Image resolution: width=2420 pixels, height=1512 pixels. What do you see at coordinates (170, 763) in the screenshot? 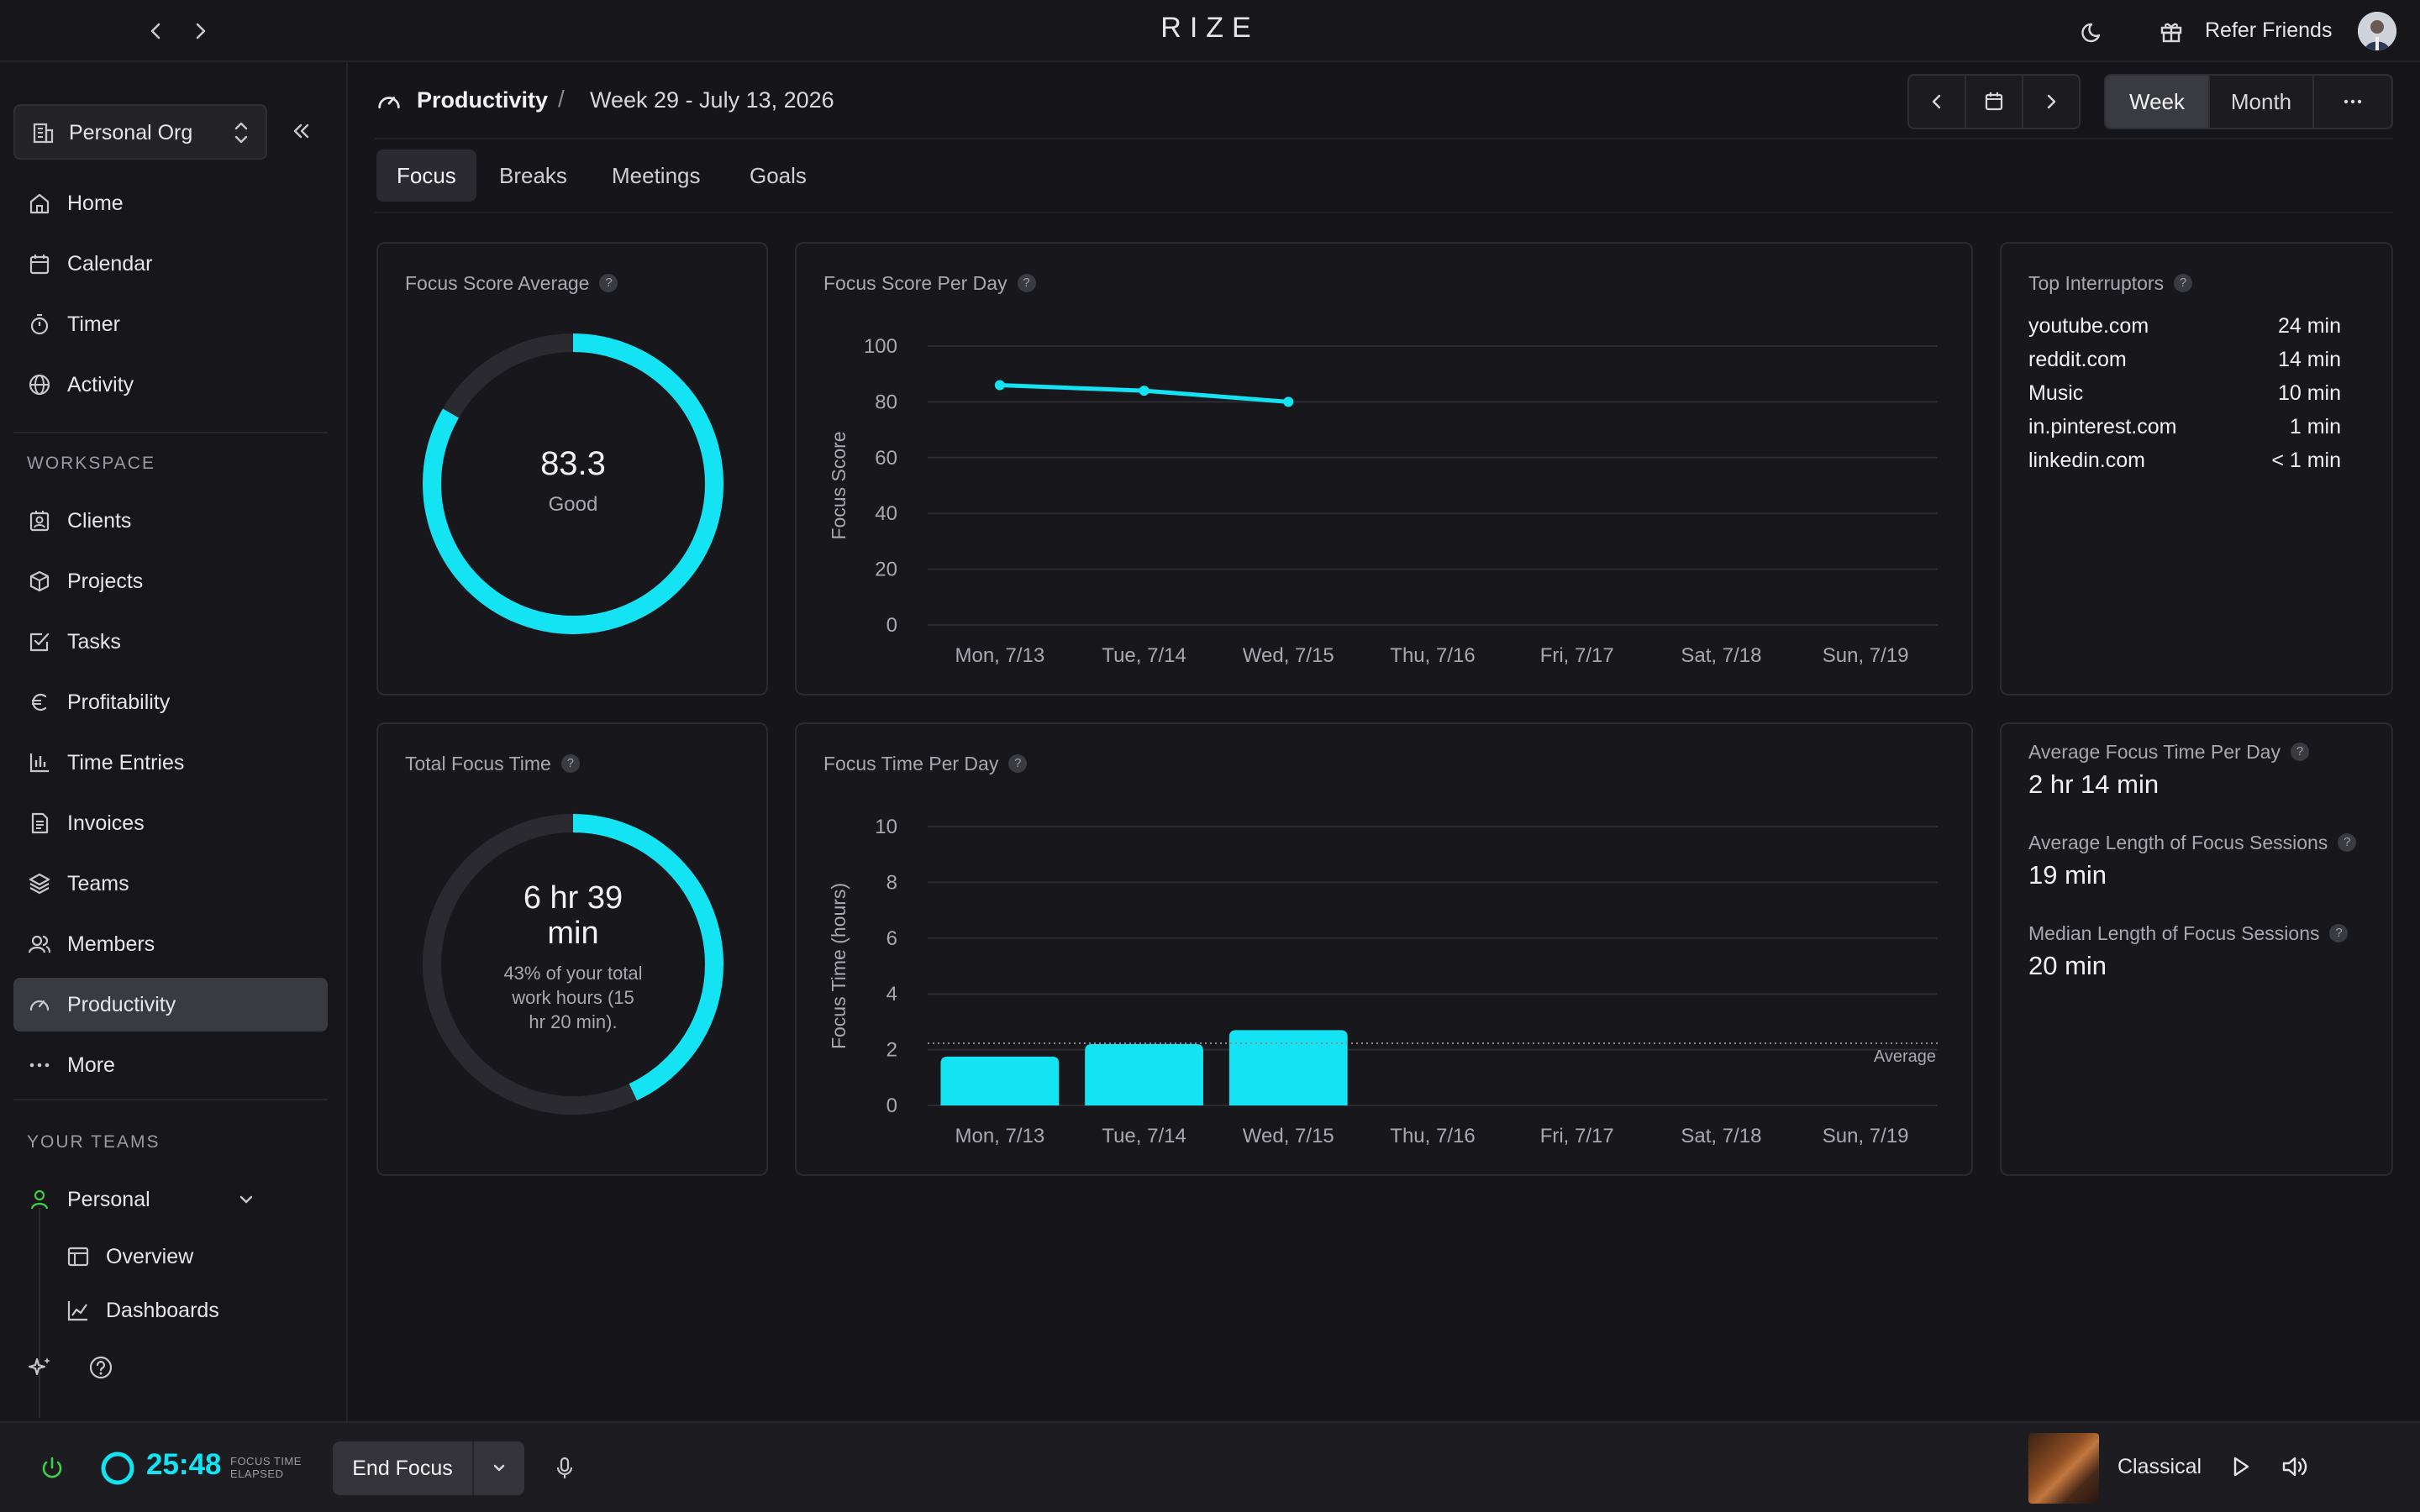
I see `sidebar-item-time-entries: Time Entries` at bounding box center [170, 763].